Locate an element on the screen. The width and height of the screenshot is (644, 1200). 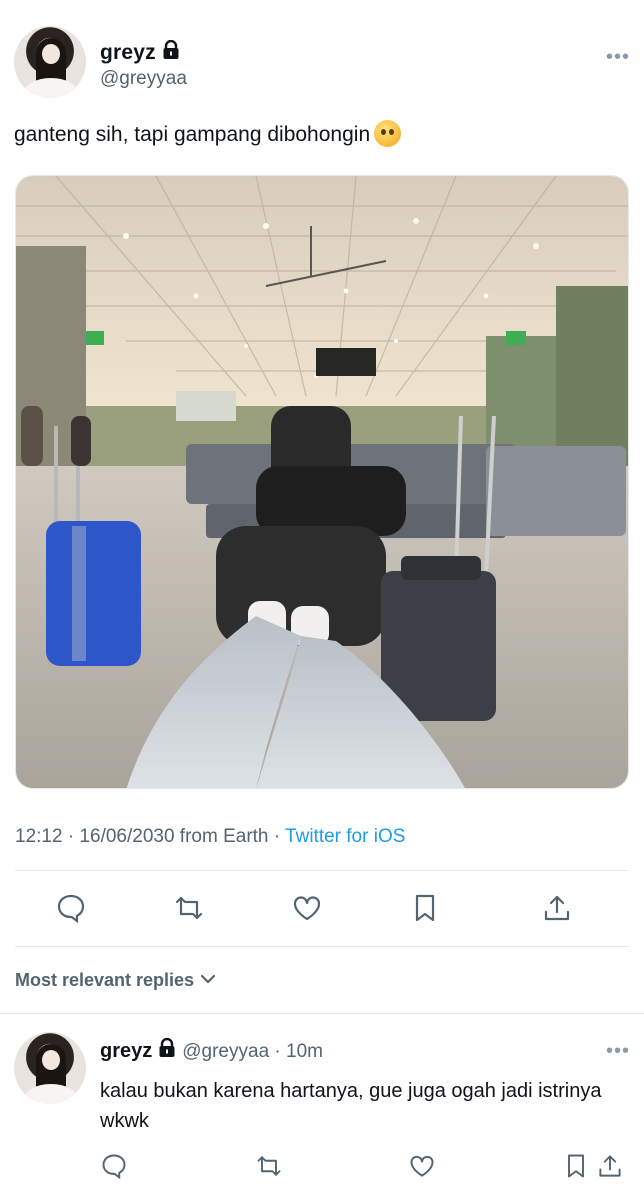
author-display-name-text: greyz is located at coordinates (128, 52).